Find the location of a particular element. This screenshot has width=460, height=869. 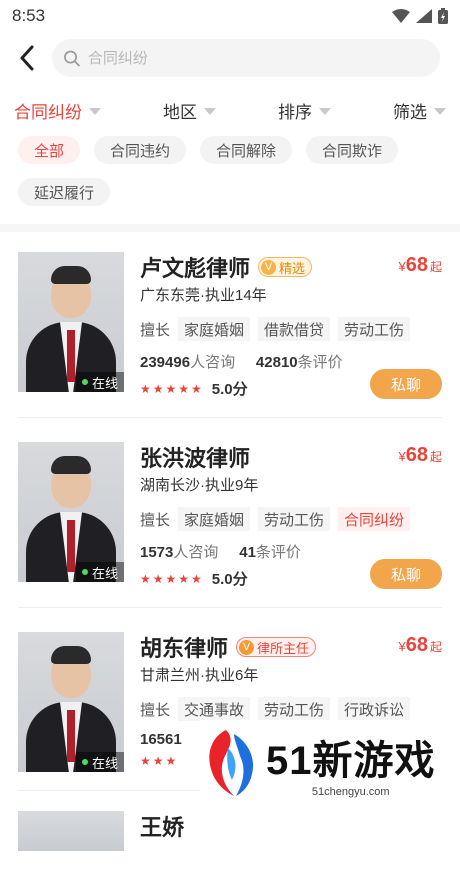

battery-icon is located at coordinates (443, 16).